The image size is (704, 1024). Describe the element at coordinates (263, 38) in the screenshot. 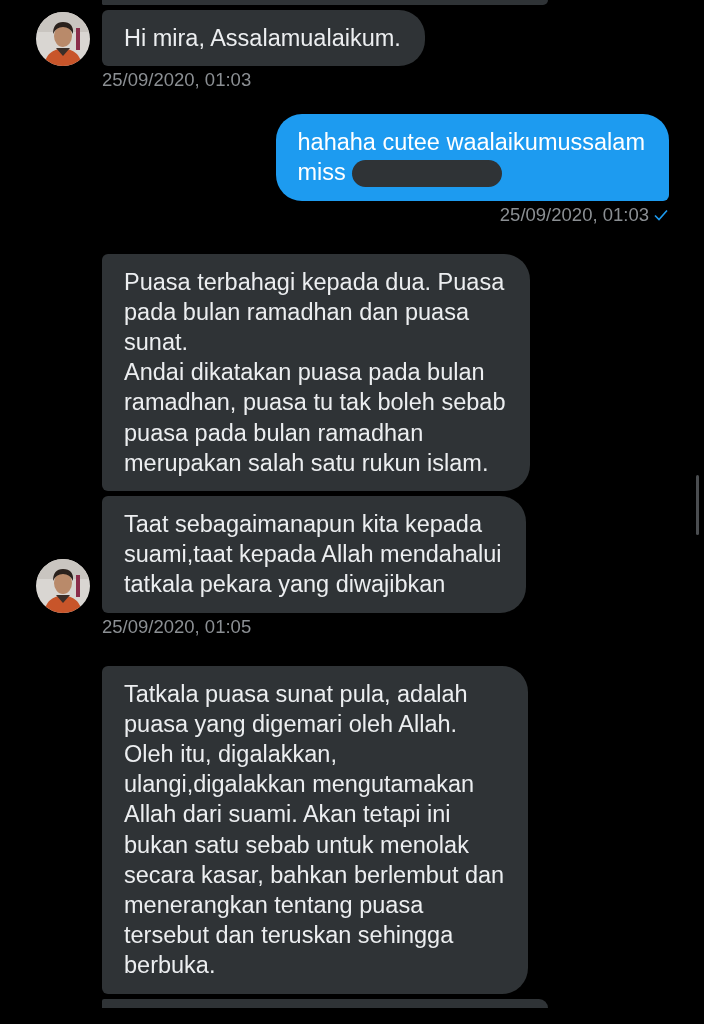

I see `message-bubble: Hi mira, Assalamualaikum.` at that location.